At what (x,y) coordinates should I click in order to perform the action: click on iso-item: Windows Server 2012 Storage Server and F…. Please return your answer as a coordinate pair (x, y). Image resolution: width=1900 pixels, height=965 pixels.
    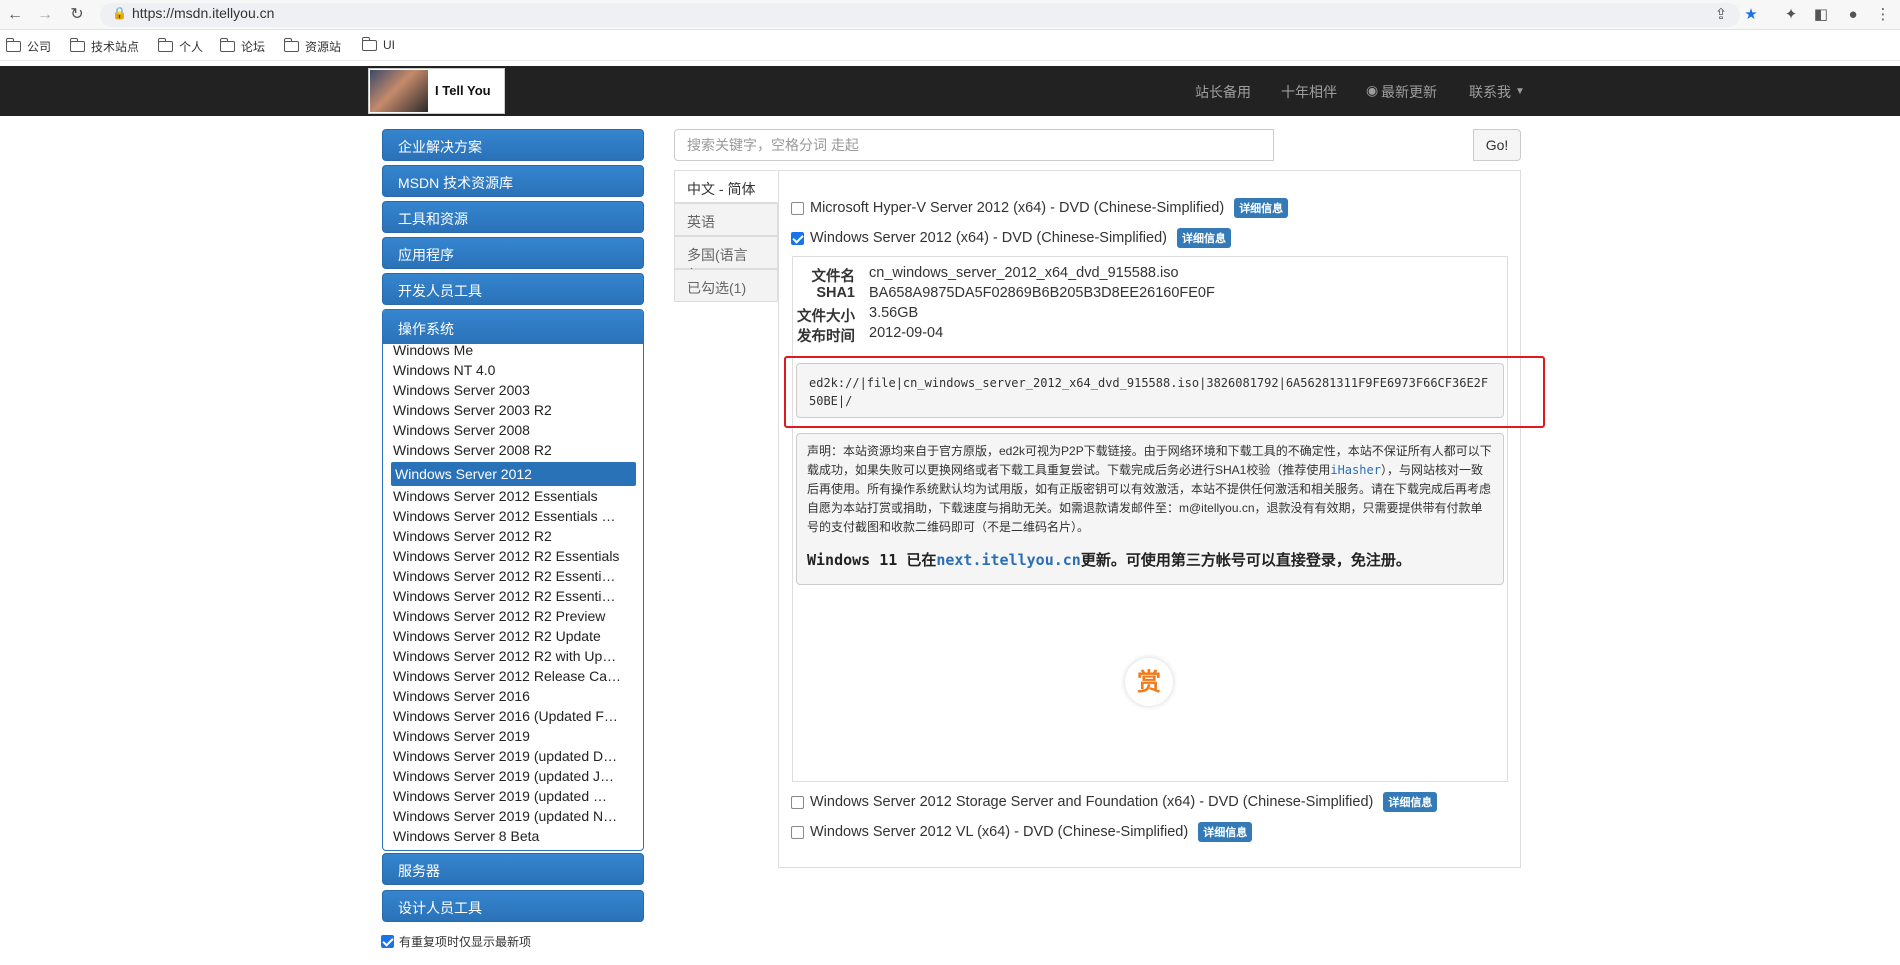
    Looking at the image, I should click on (1114, 802).